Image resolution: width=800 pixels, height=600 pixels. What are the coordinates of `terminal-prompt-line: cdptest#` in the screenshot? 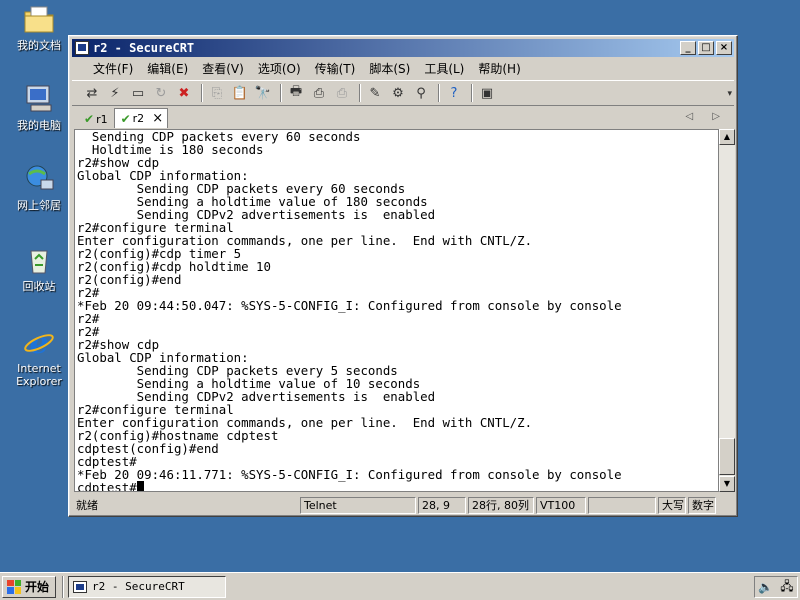 It's located at (397, 486).